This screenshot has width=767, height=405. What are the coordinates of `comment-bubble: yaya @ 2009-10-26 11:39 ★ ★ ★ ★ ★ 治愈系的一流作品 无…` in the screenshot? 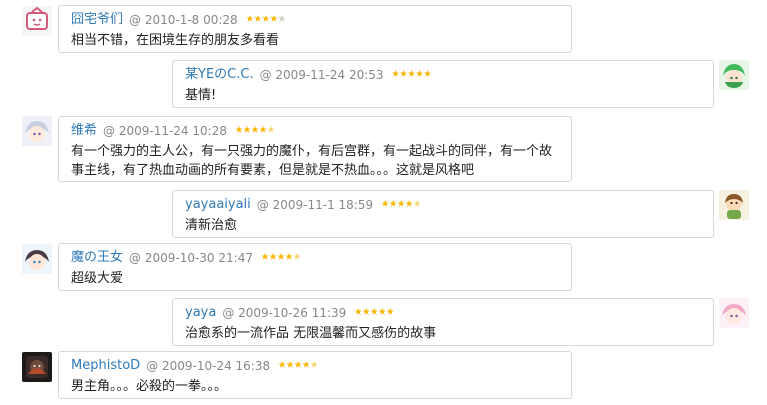 It's located at (443, 322).